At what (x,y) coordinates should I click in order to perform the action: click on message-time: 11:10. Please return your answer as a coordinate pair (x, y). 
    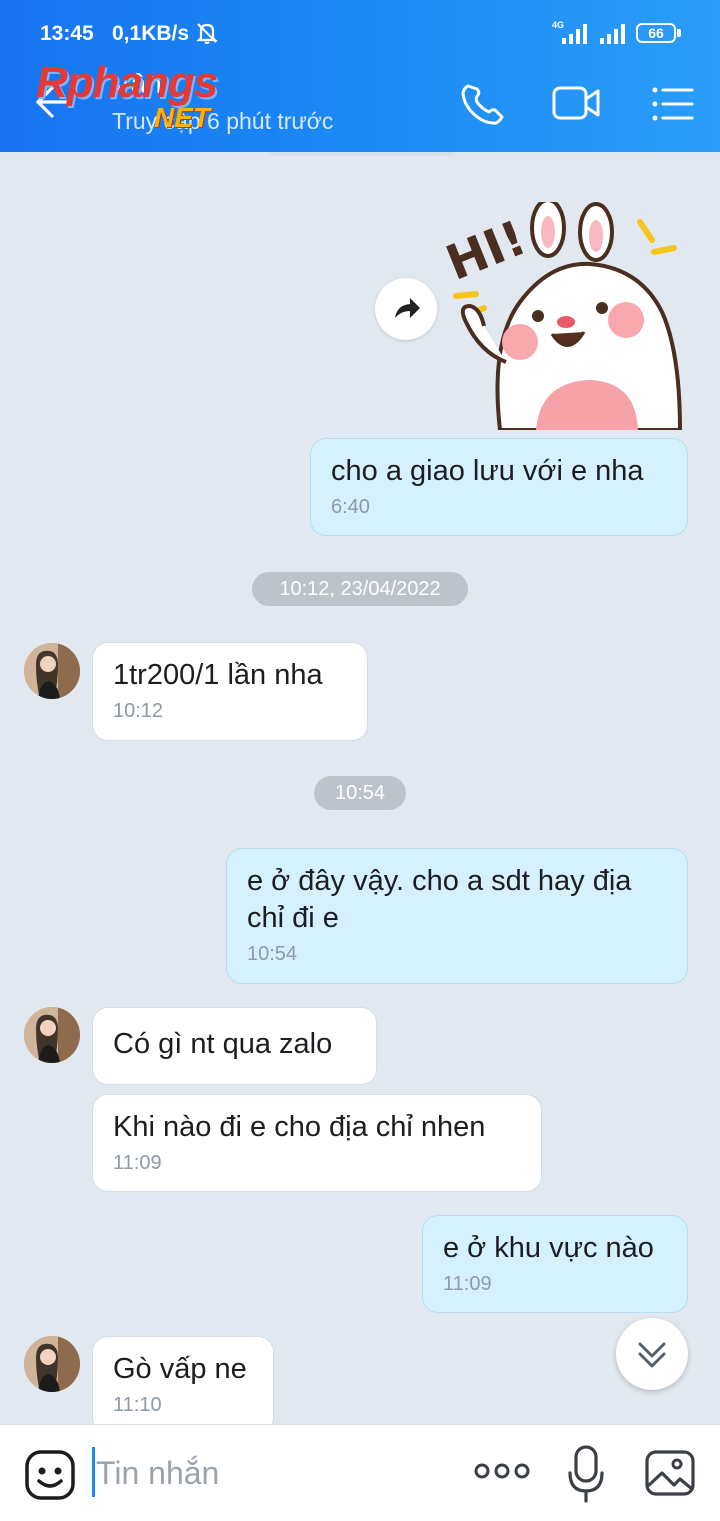
    Looking at the image, I should click on (137, 1405).